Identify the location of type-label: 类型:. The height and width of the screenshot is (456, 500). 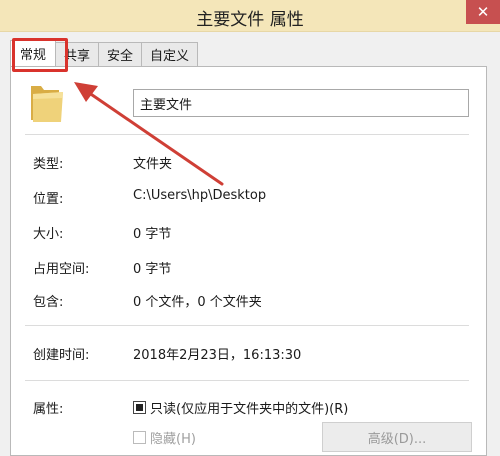
(48, 164).